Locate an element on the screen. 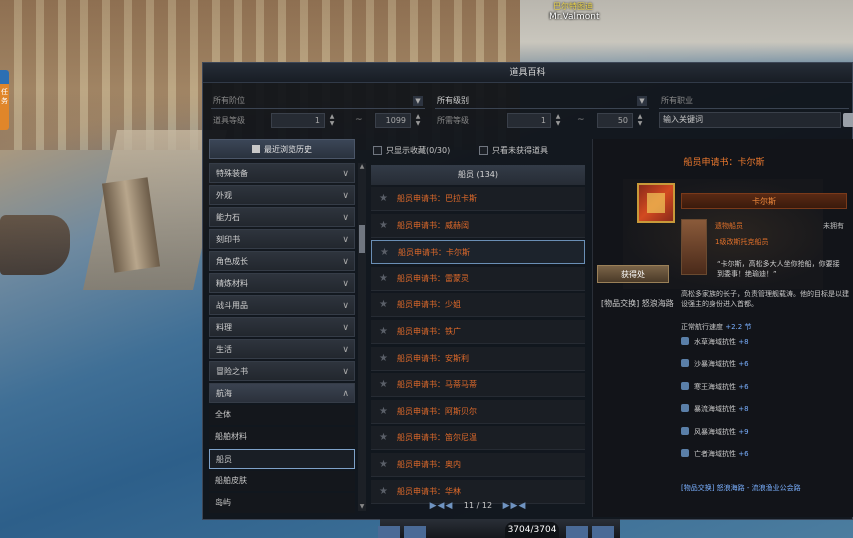  item-level-min-stepper: ▲ ▼ is located at coordinates (332, 120).